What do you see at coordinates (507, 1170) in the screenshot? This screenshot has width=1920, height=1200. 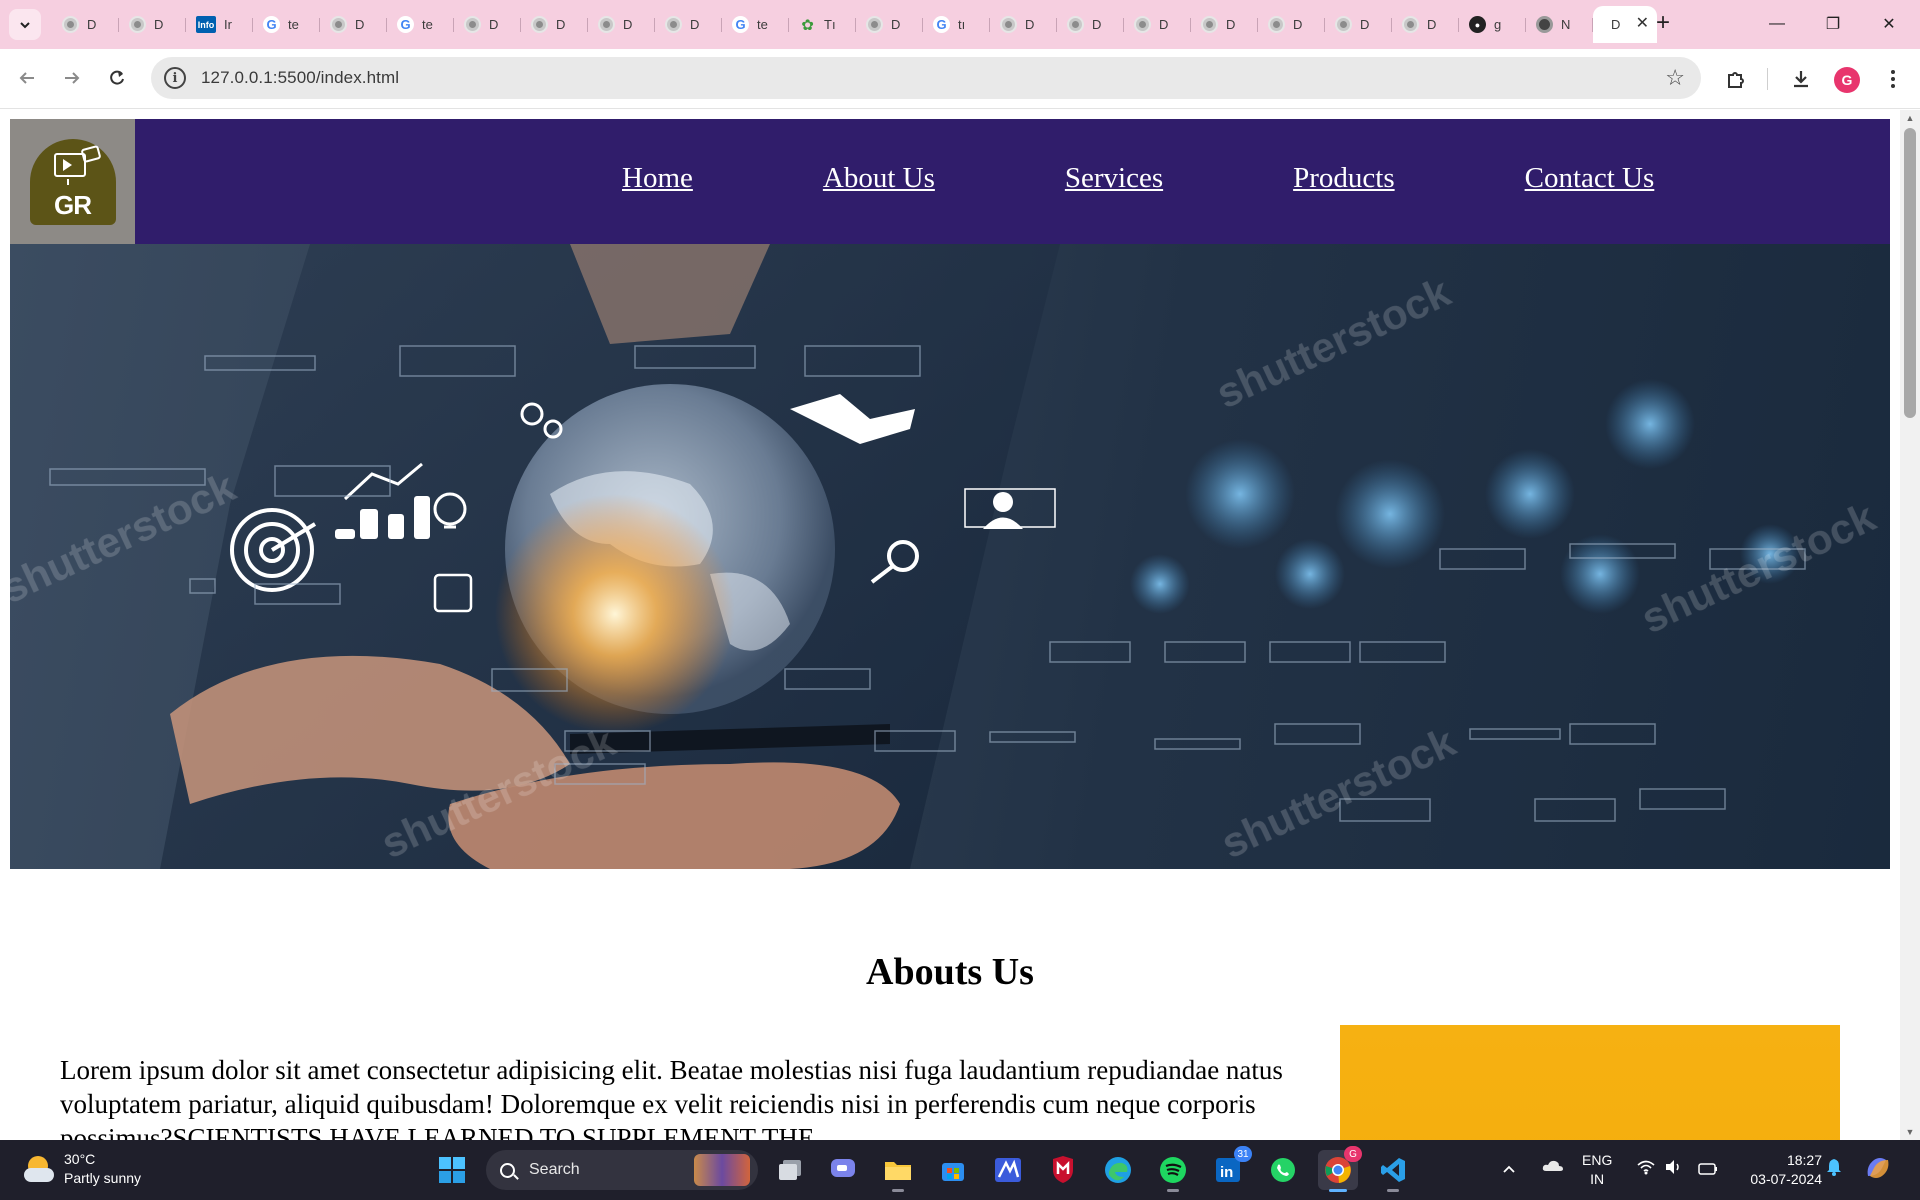 I see `search-icon` at bounding box center [507, 1170].